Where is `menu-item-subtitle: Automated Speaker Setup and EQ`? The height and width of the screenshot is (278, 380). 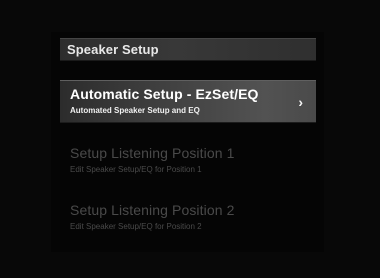 menu-item-subtitle: Automated Speaker Setup and EQ is located at coordinates (135, 110).